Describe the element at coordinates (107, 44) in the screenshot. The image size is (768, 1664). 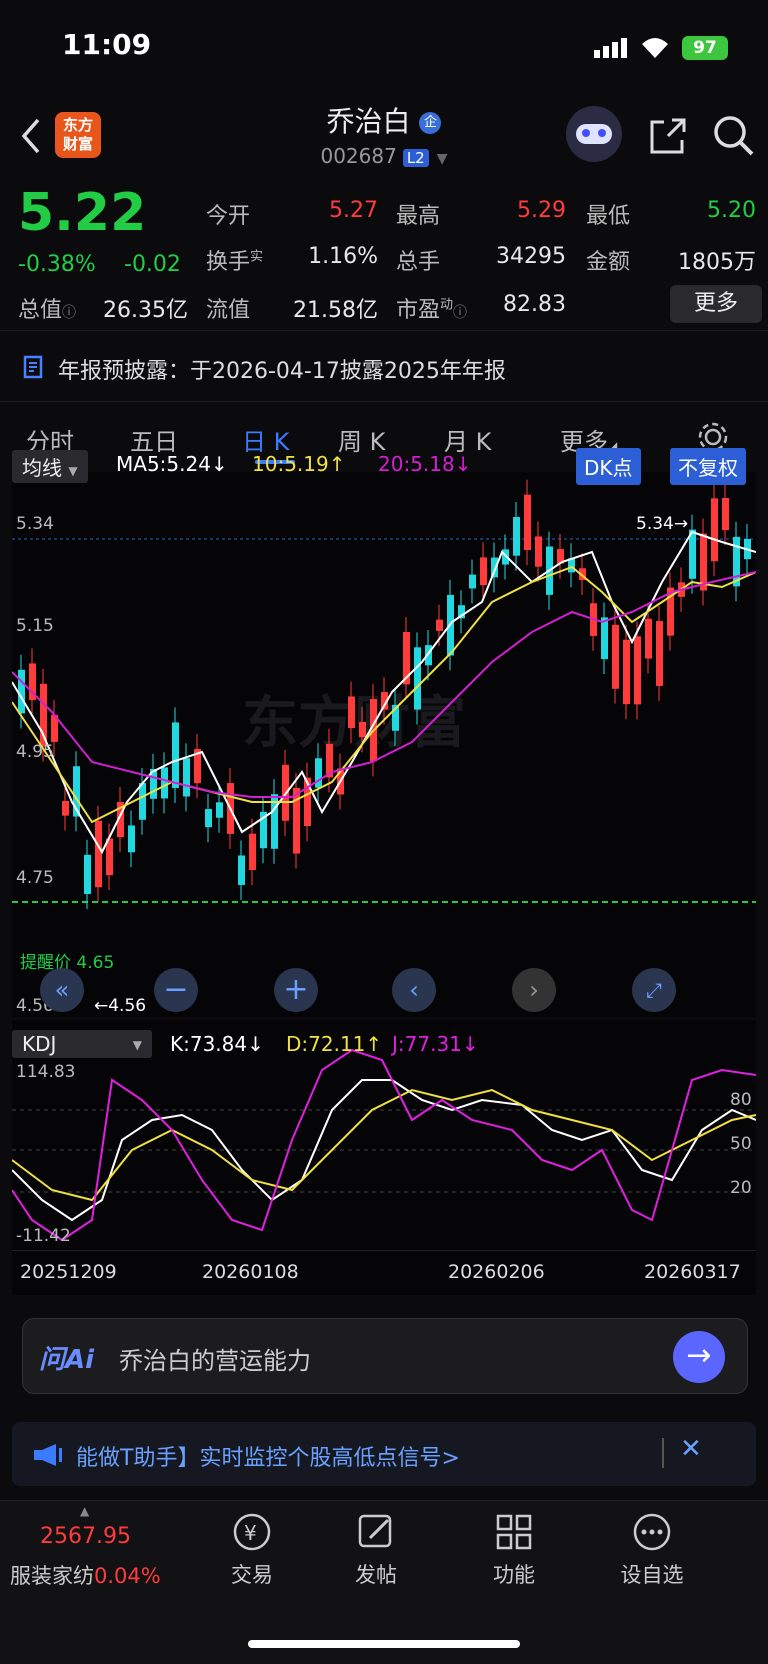
I see `clock: 11:09` at that location.